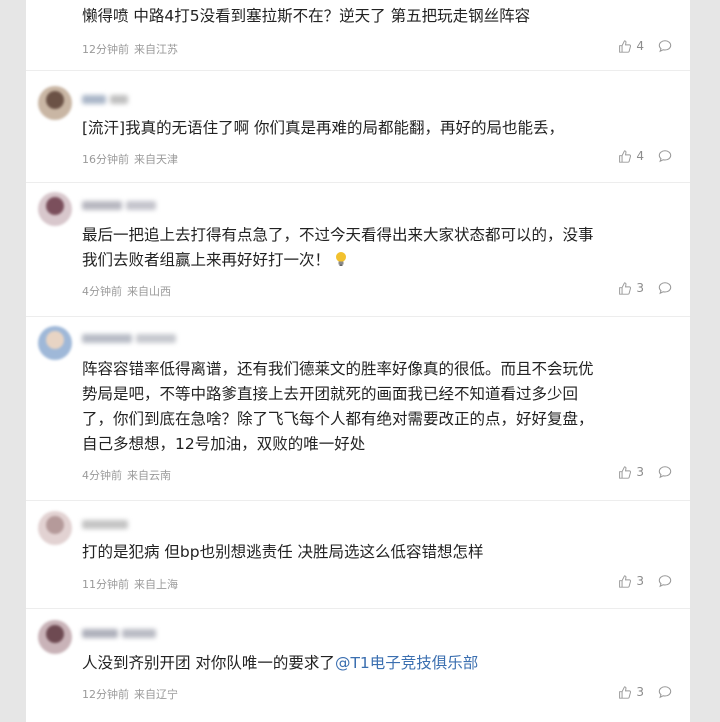 The image size is (720, 722). Describe the element at coordinates (132, 159) in the screenshot. I see `comment-meta: 16分钟前 来自天津` at that location.